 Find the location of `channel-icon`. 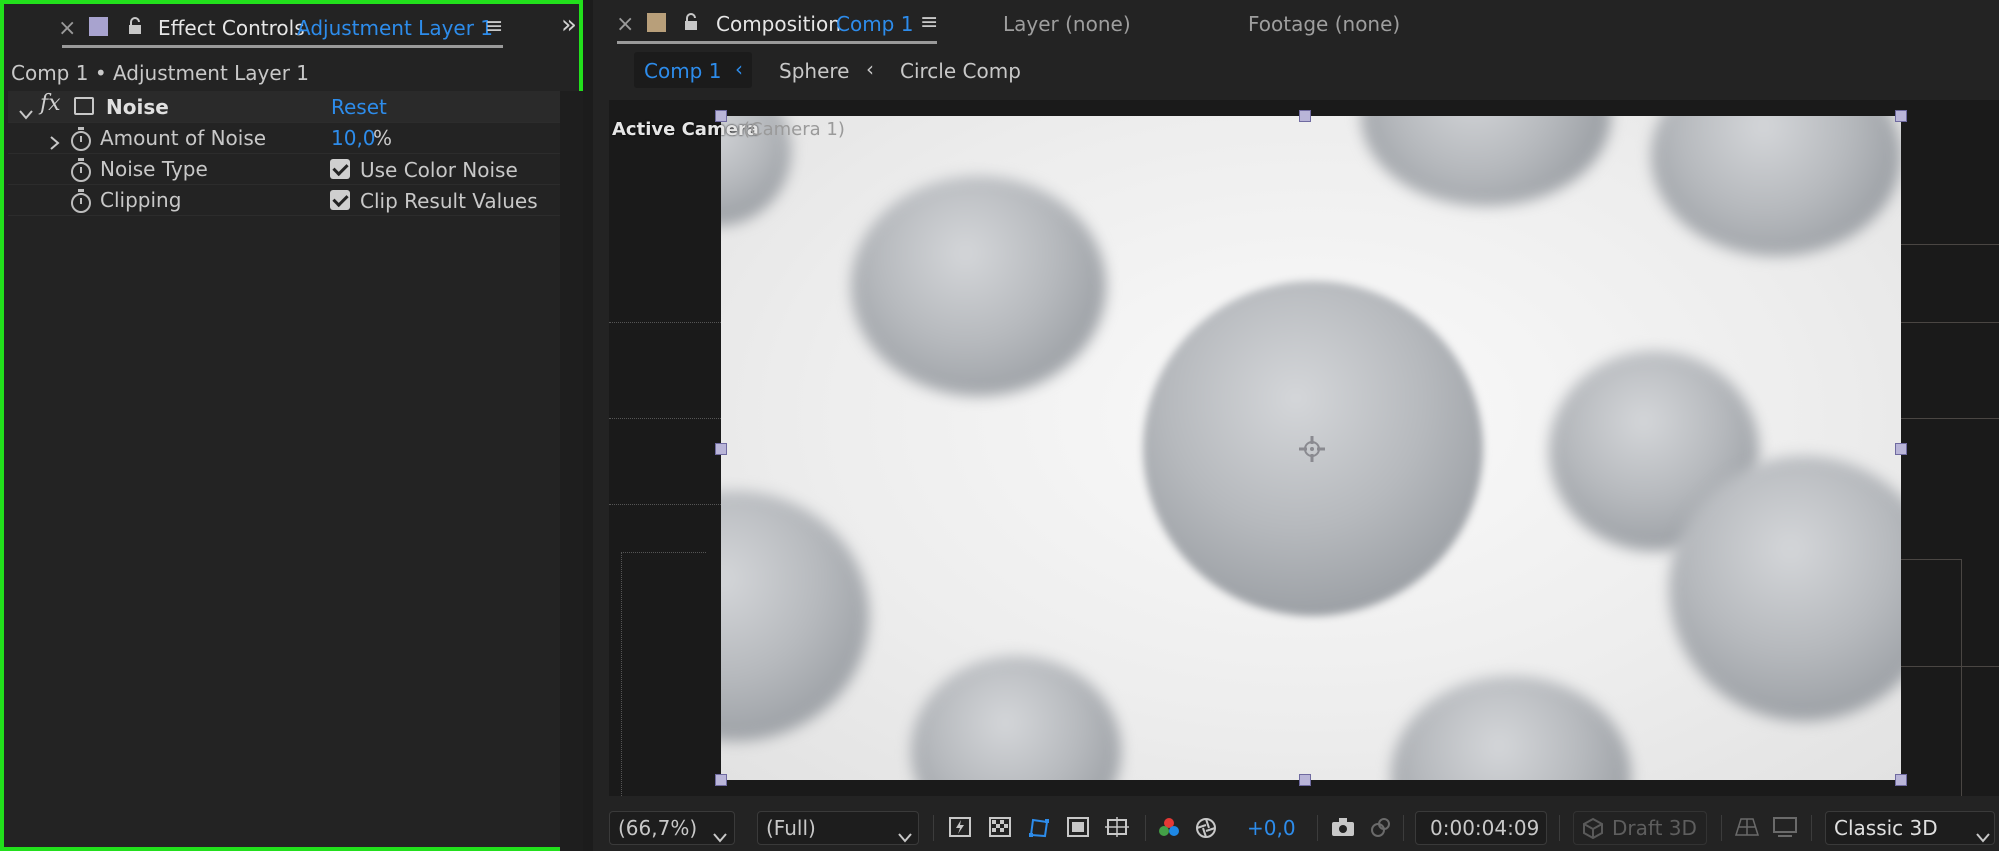

channel-icon is located at coordinates (1168, 827).